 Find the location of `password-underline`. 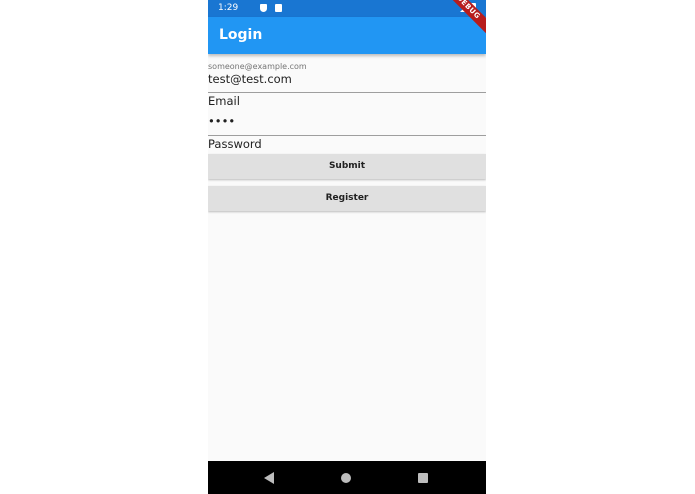

password-underline is located at coordinates (347, 135).